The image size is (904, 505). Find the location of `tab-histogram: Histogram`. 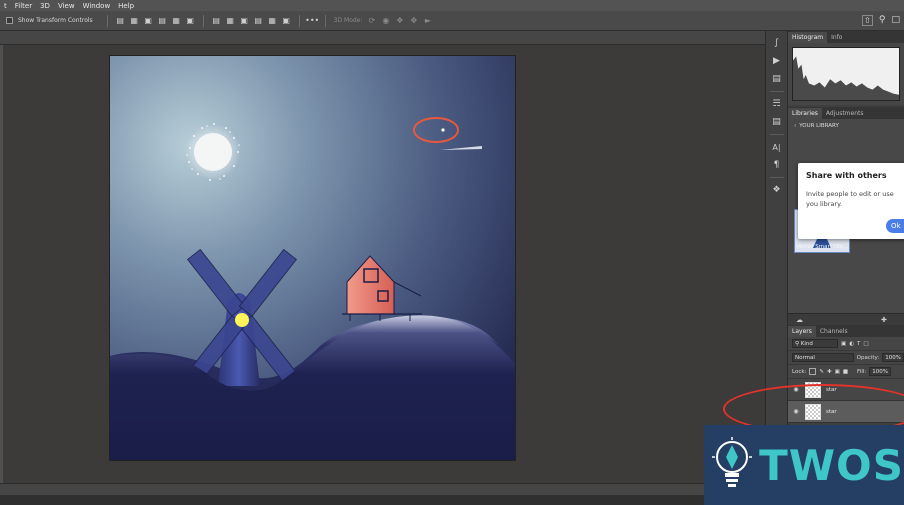

tab-histogram: Histogram is located at coordinates (808, 37).